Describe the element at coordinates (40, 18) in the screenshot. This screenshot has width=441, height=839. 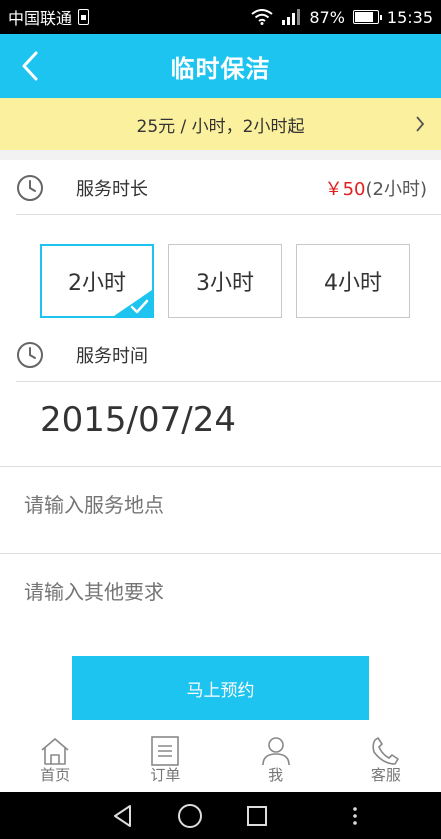
I see `carrier-name: 中国联通` at that location.